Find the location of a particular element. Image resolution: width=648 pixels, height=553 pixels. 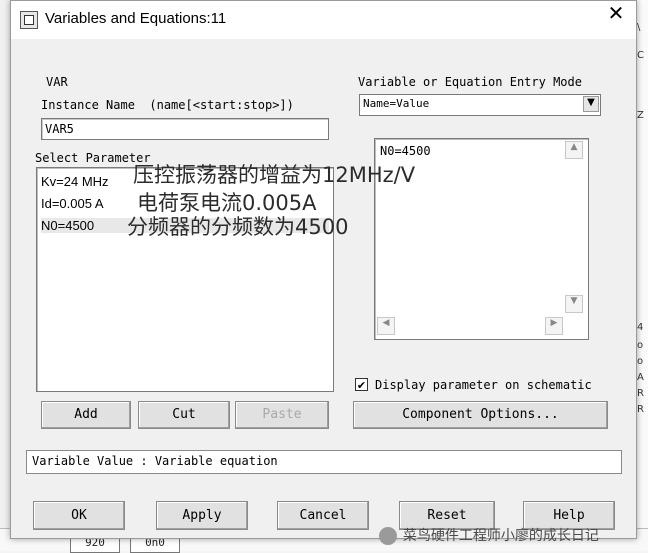

wechat-icon is located at coordinates (387, 536).